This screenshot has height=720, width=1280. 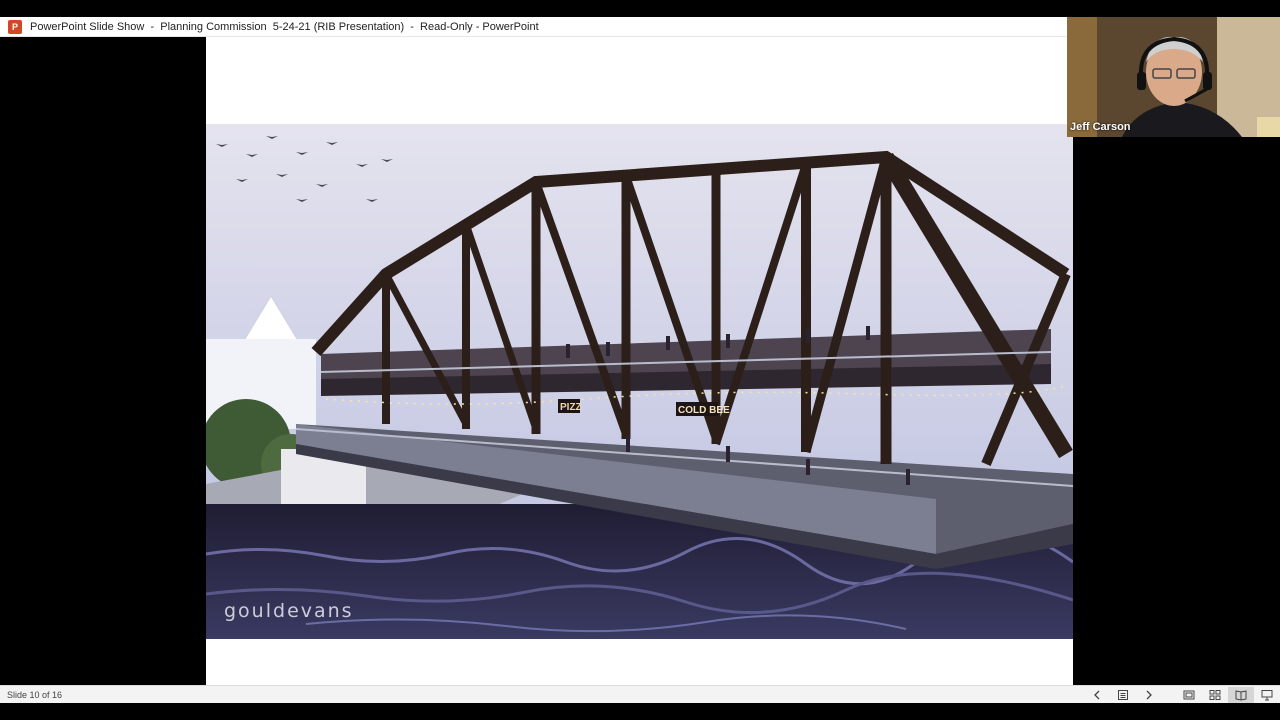 What do you see at coordinates (1123, 695) in the screenshot?
I see `slide-menu-icon` at bounding box center [1123, 695].